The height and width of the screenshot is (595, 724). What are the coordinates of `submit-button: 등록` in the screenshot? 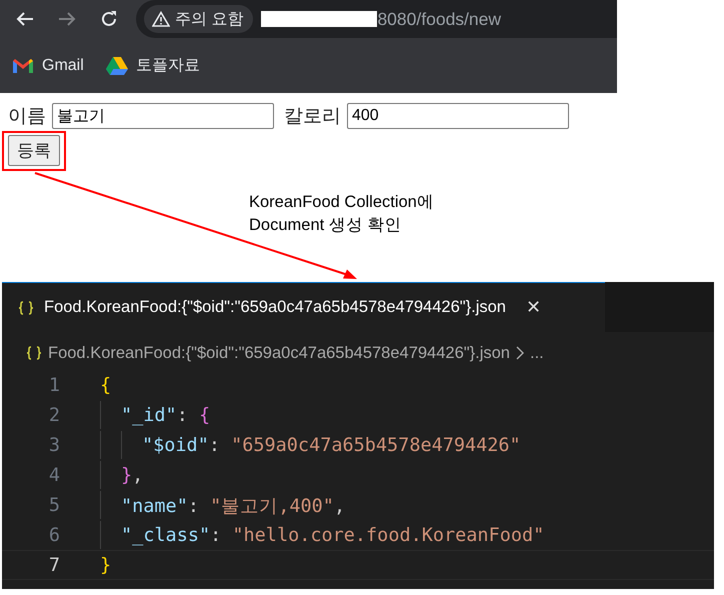 It's located at (34, 150).